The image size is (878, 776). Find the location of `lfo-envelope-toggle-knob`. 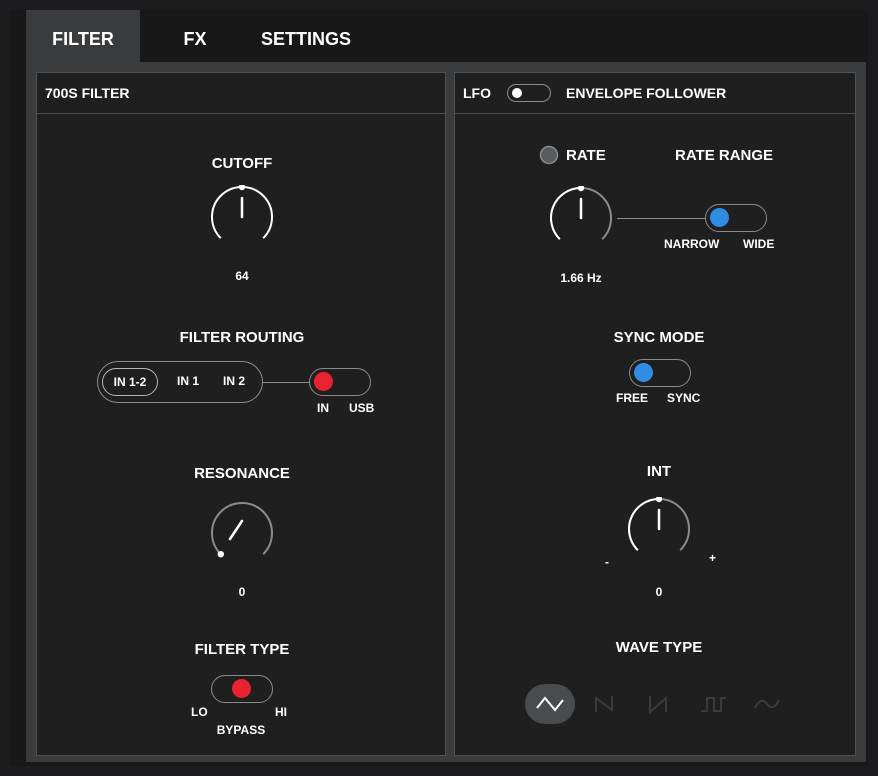

lfo-envelope-toggle-knob is located at coordinates (517, 92).